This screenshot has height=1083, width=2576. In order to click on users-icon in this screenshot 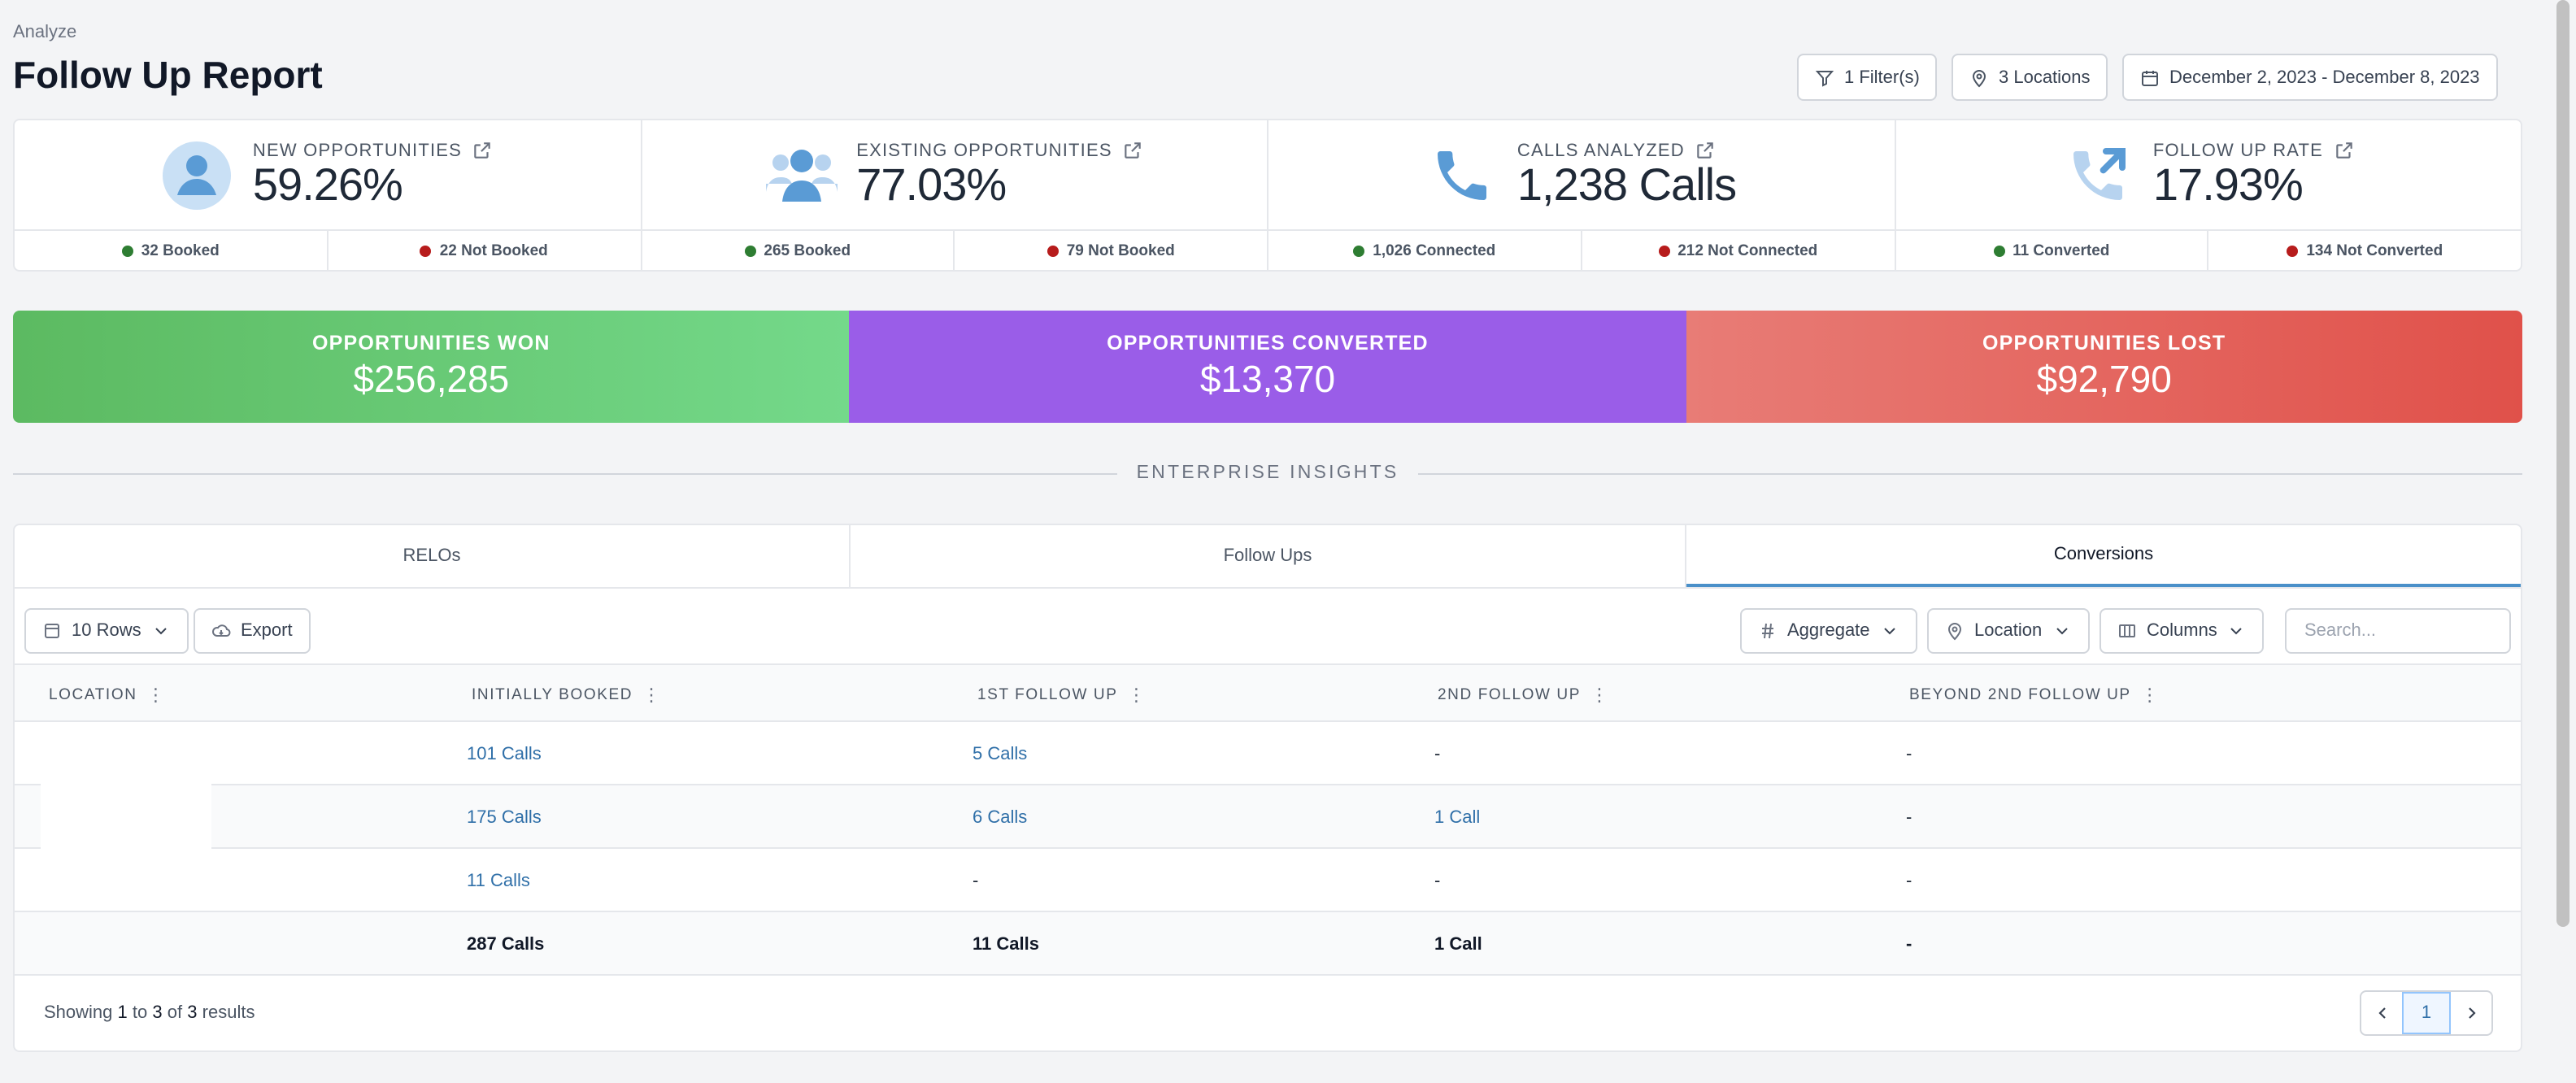, I will do `click(802, 175)`.